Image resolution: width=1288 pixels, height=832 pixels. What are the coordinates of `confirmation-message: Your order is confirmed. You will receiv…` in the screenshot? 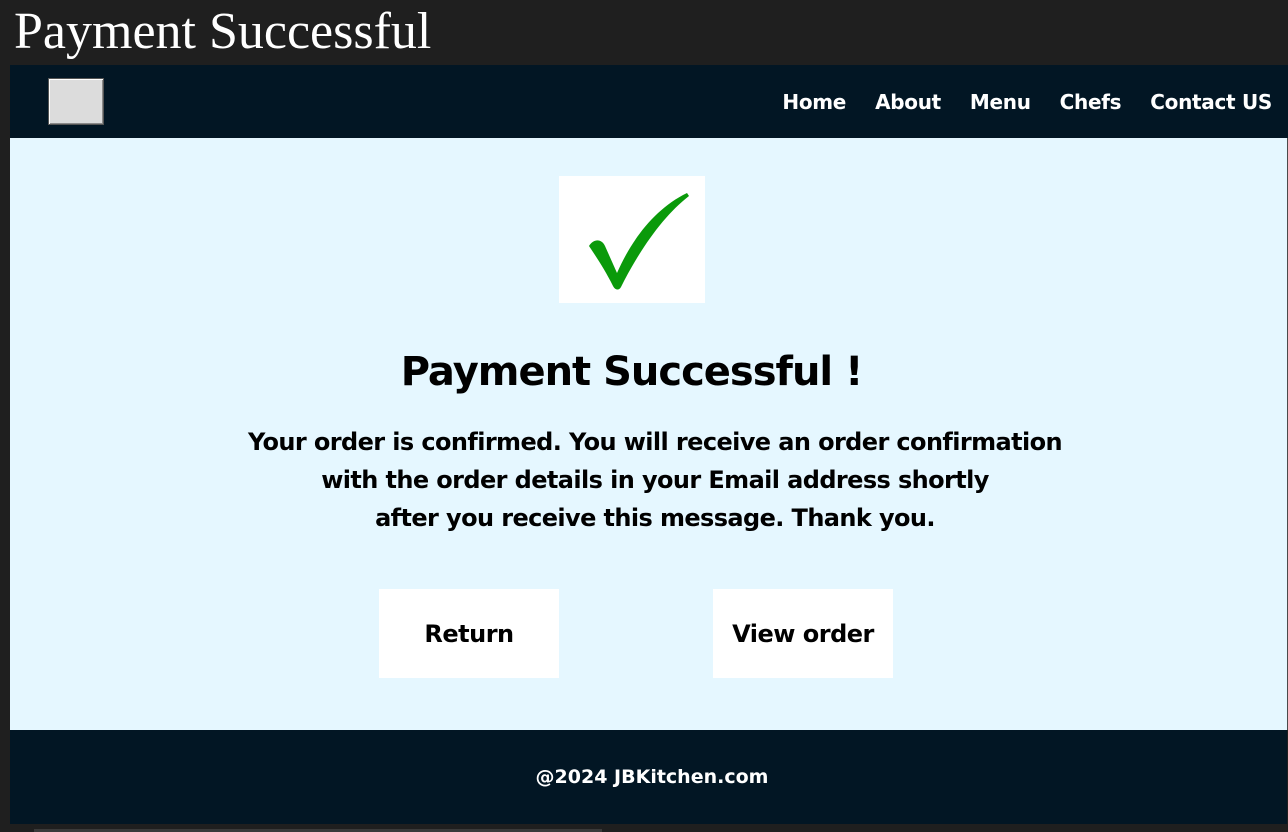 It's located at (649, 480).